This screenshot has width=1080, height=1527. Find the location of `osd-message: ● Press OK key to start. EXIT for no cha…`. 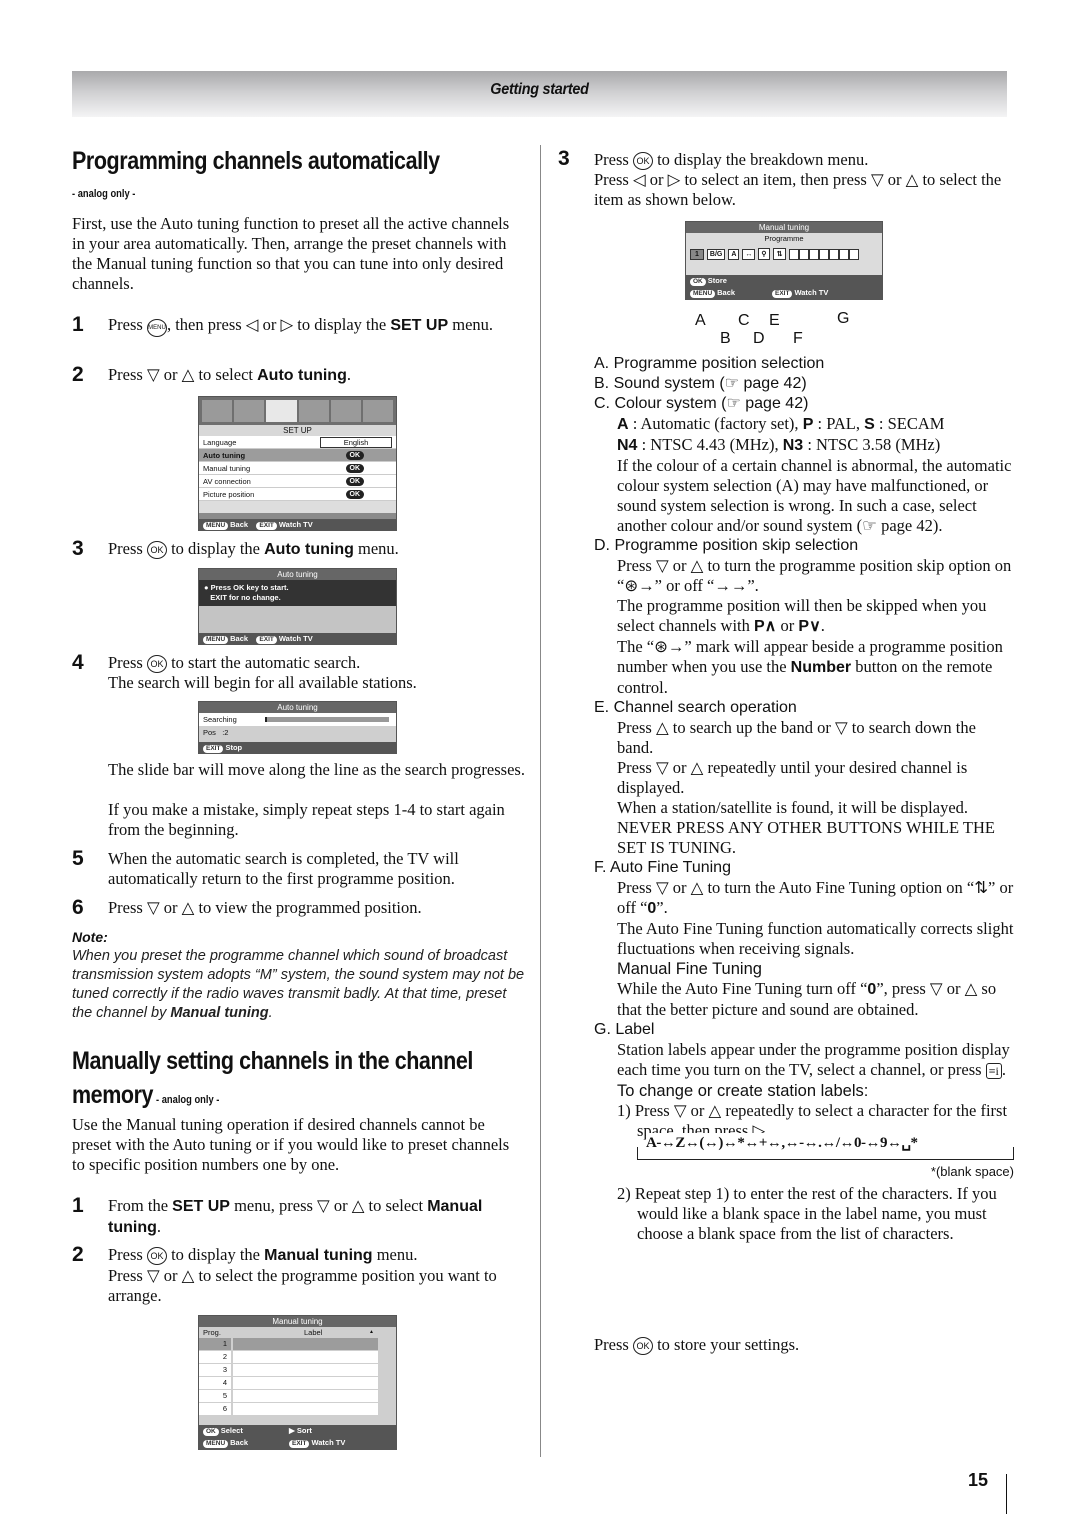

osd-message: ● Press OK key to start. EXIT for no cha… is located at coordinates (297, 593).